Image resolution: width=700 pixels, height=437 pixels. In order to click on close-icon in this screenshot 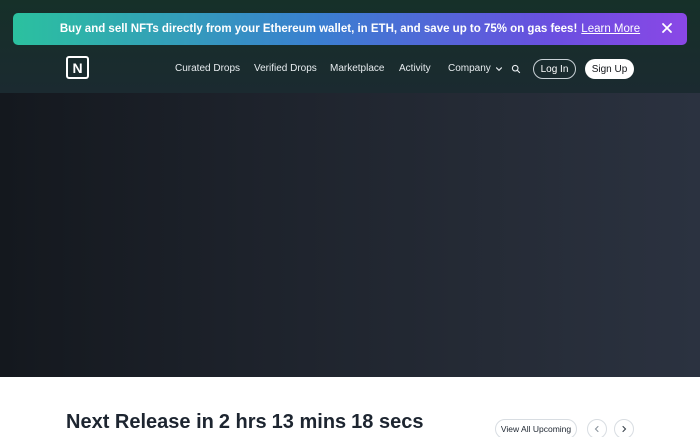, I will do `click(667, 28)`.